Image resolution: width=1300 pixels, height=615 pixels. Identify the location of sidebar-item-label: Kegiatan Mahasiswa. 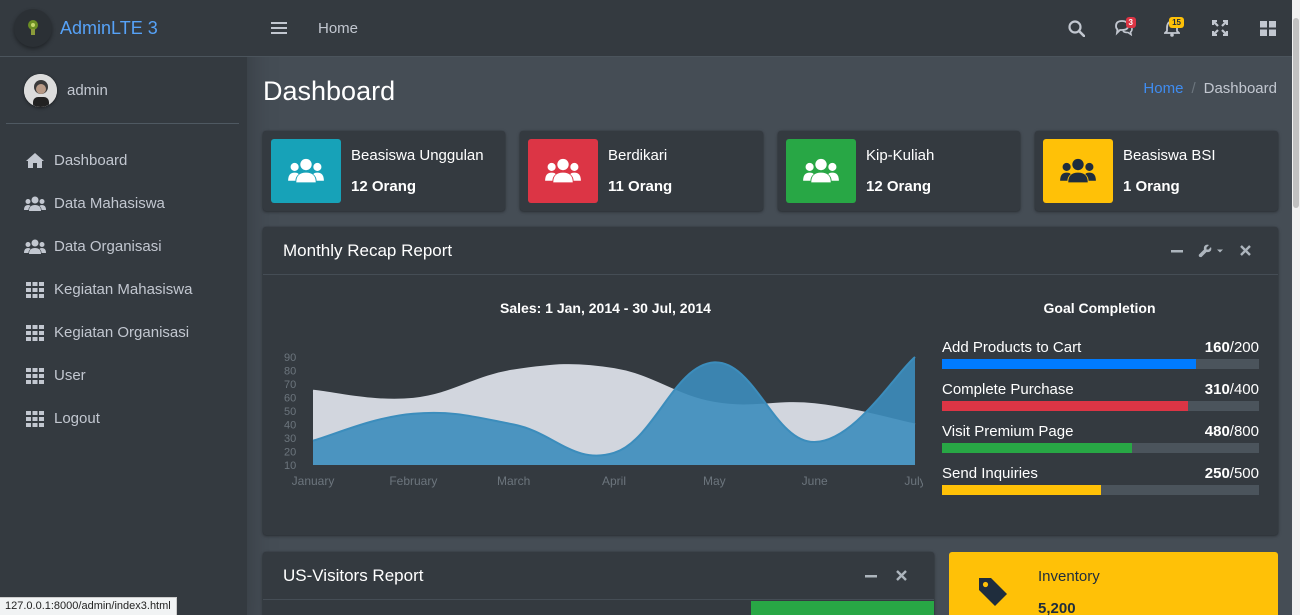
(123, 289).